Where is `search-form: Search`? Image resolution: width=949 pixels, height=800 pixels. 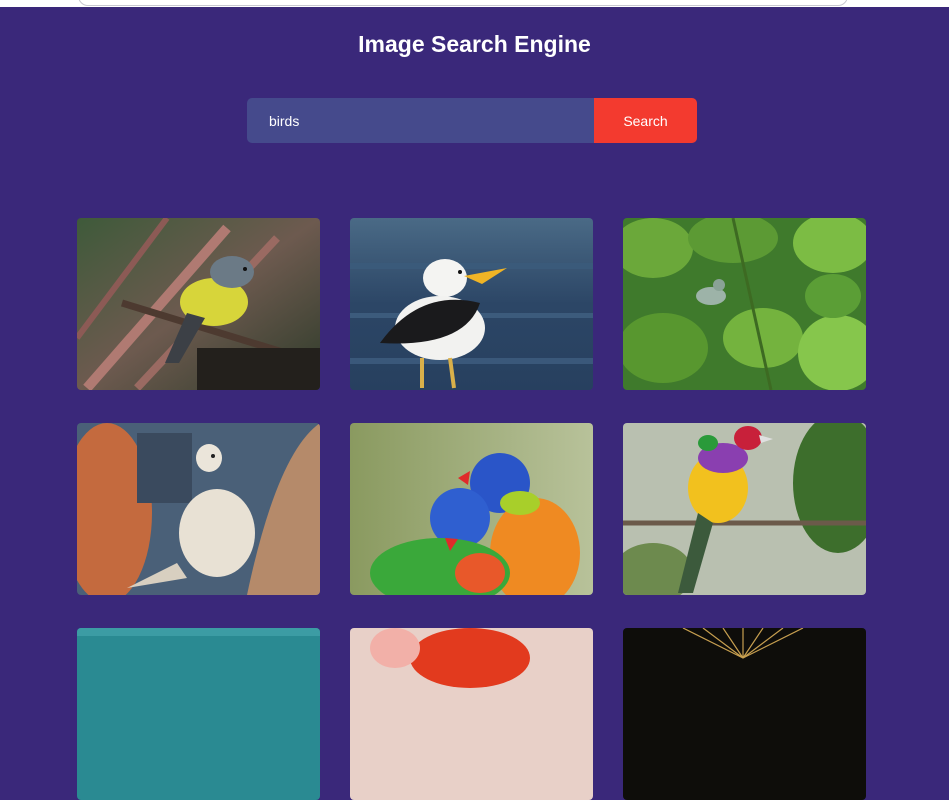 search-form: Search is located at coordinates (472, 120).